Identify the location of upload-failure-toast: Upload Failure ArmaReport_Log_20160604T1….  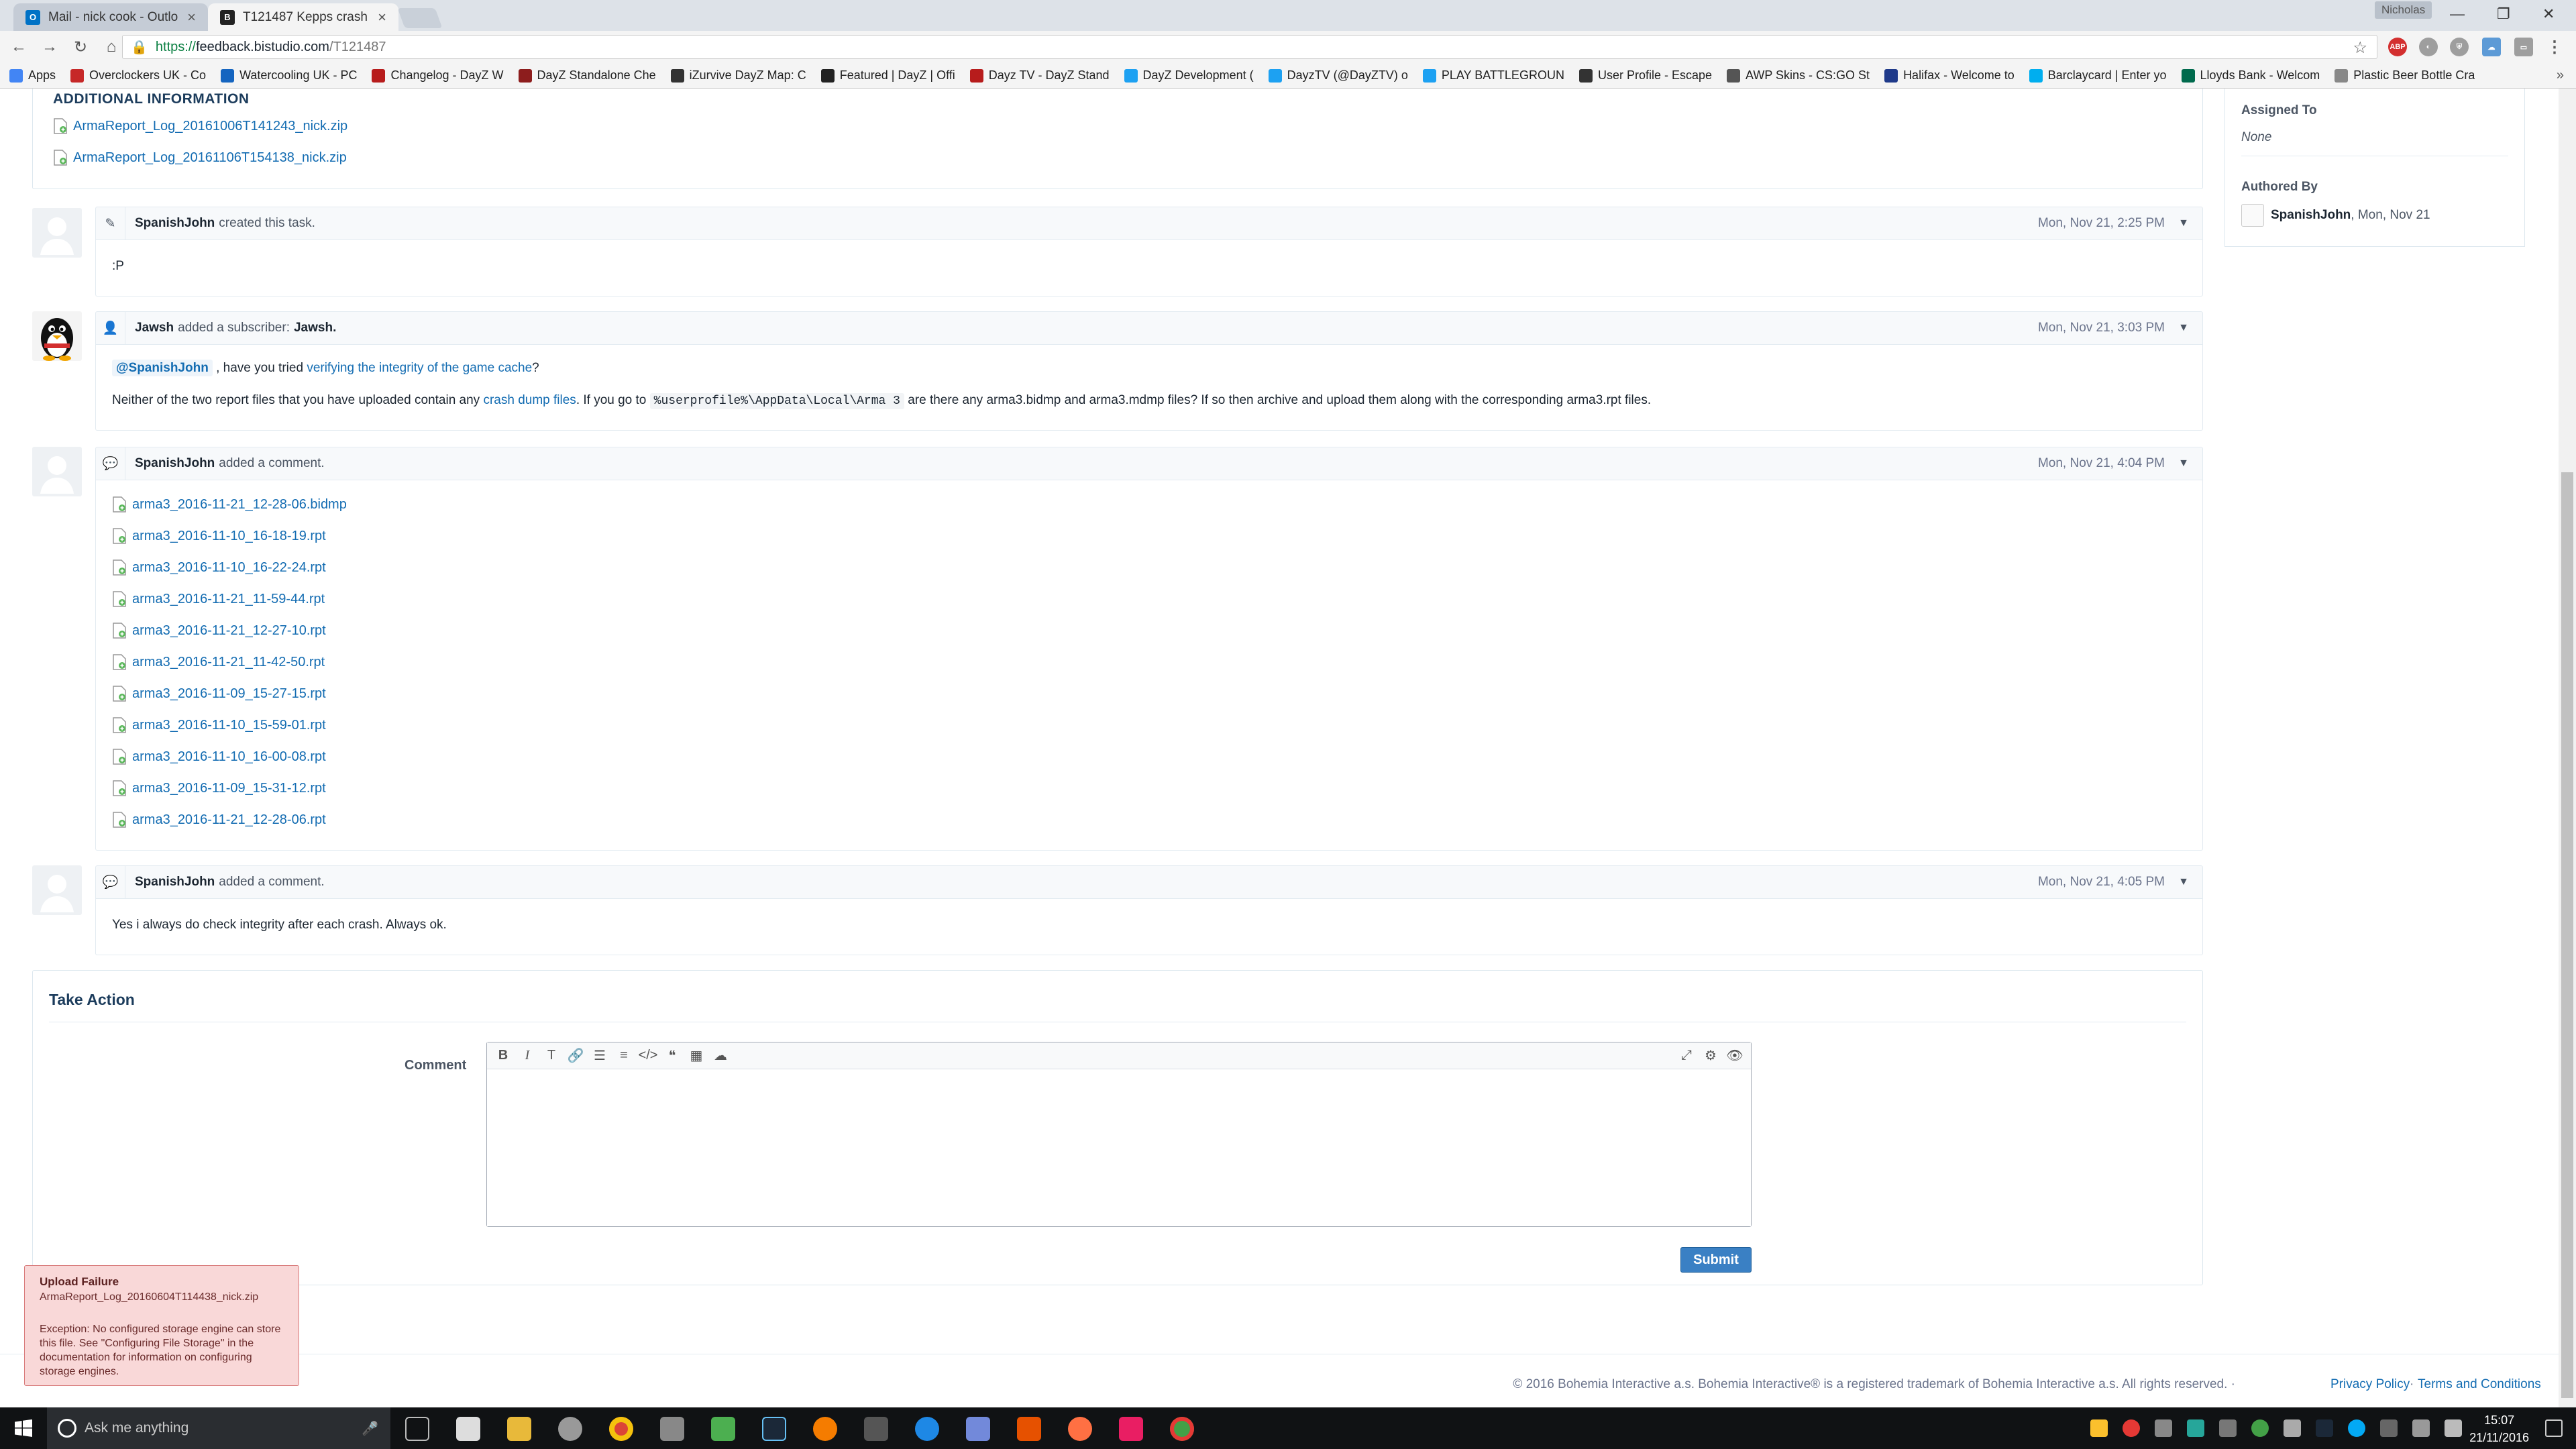
(161, 1325).